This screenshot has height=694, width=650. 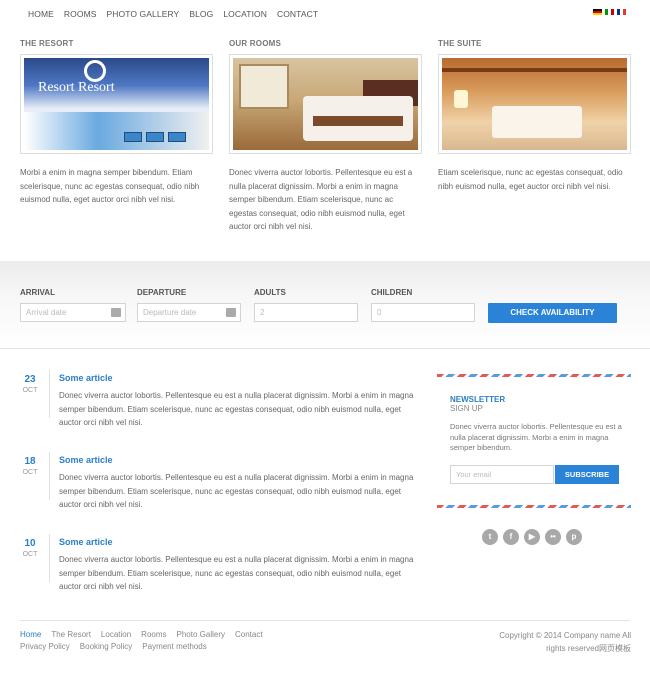 What do you see at coordinates (189, 312) in the screenshot?
I see `departure-input: Departure date` at bounding box center [189, 312].